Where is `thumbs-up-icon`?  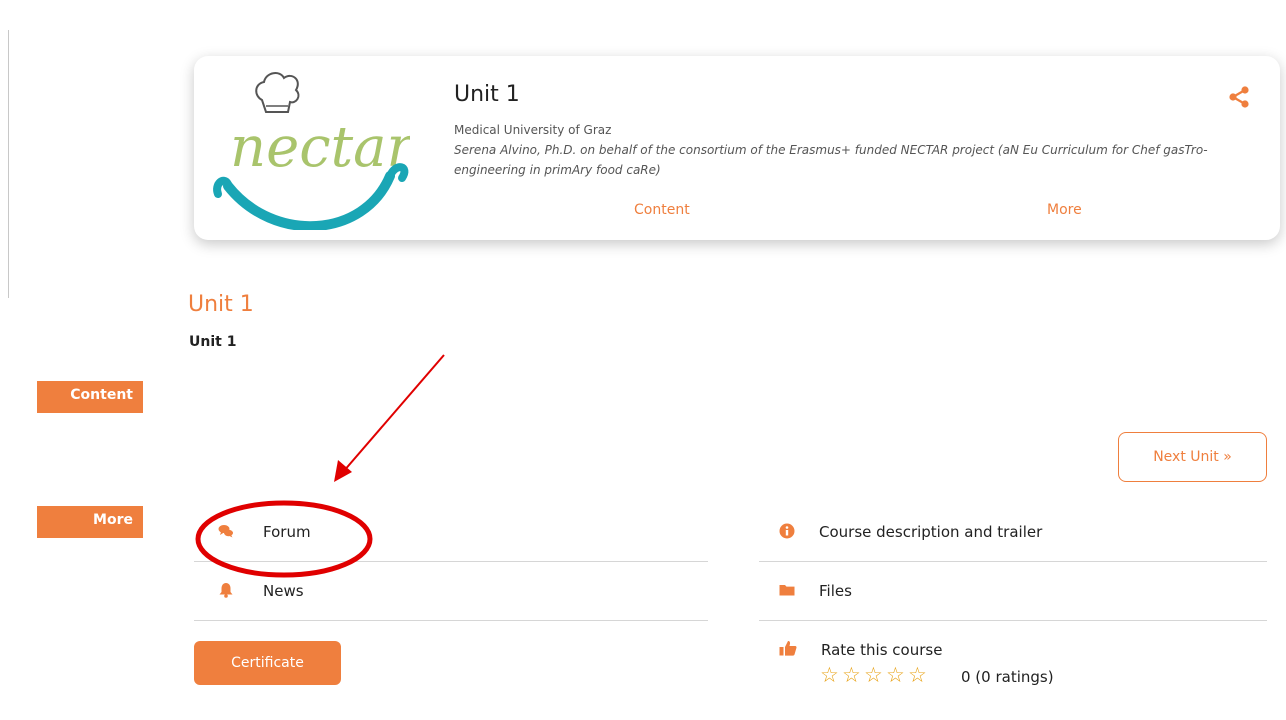 thumbs-up-icon is located at coordinates (788, 648).